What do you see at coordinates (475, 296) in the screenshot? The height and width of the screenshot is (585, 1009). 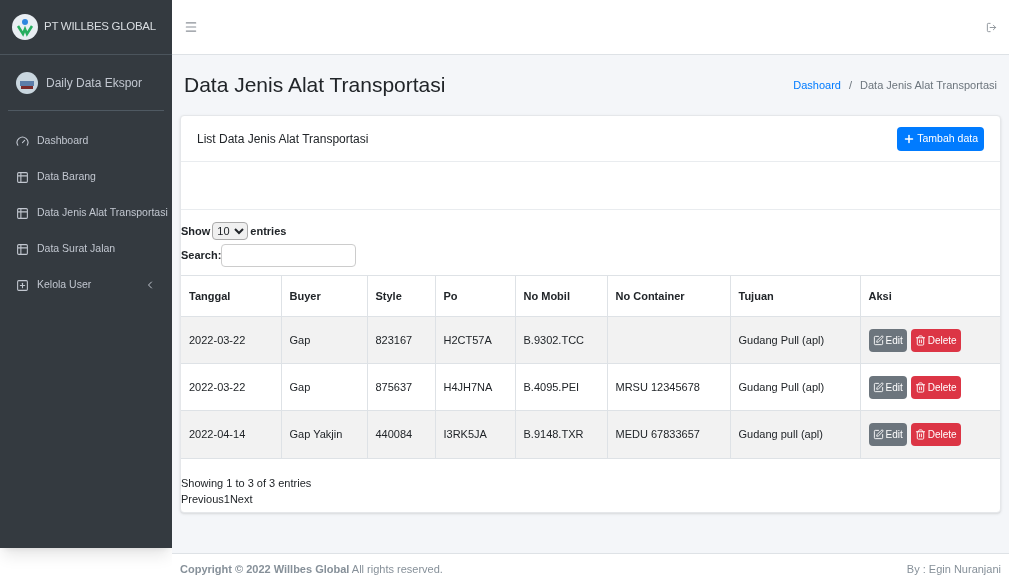 I see `column-header: Po` at bounding box center [475, 296].